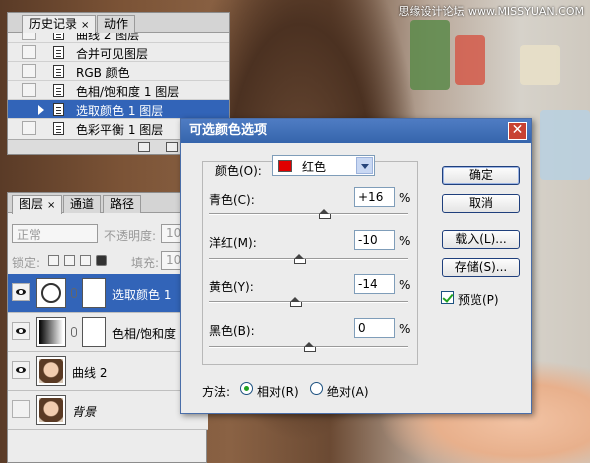 This screenshot has height=463, width=590. What do you see at coordinates (172, 147) in the screenshot?
I see `snapshot-camera-icon` at bounding box center [172, 147].